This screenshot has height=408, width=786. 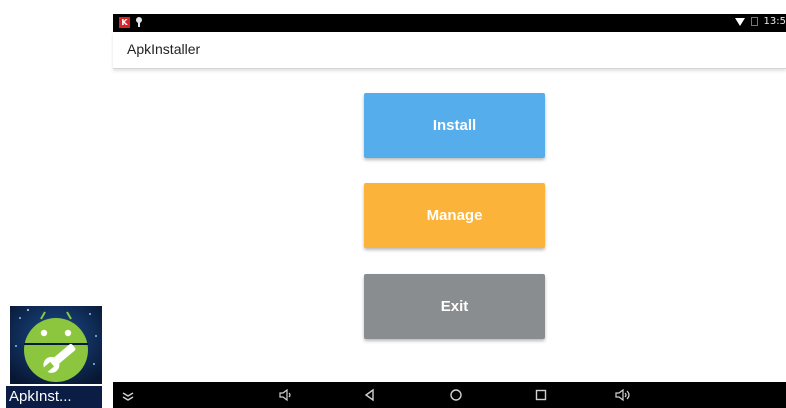 What do you see at coordinates (370, 395) in the screenshot?
I see `back-icon` at bounding box center [370, 395].